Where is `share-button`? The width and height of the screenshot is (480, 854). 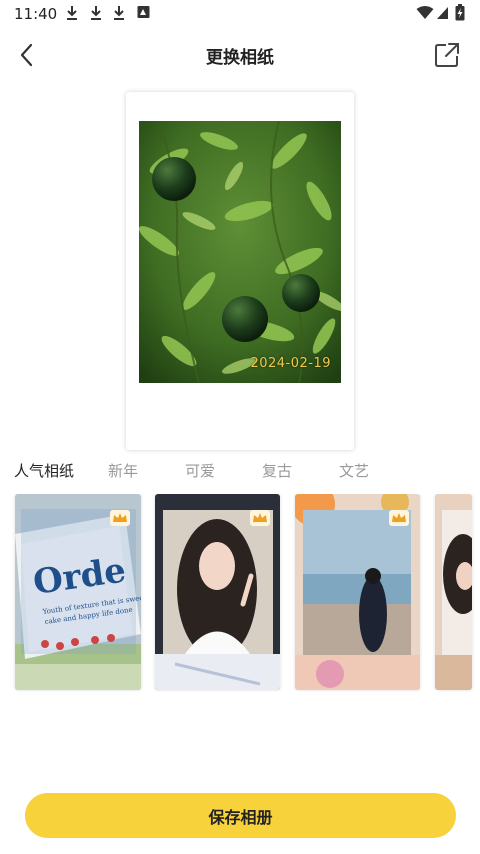 share-button is located at coordinates (447, 55).